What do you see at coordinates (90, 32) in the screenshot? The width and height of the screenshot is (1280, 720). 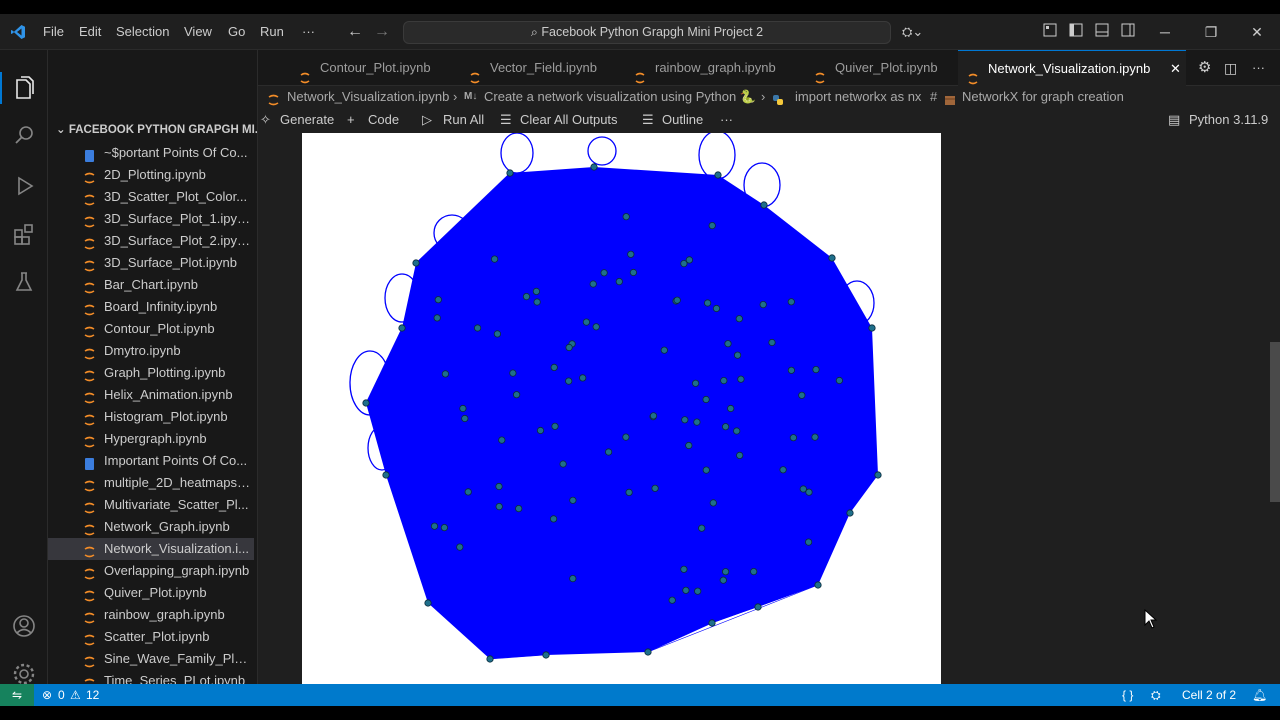 I see `menu-edit: Edit` at bounding box center [90, 32].